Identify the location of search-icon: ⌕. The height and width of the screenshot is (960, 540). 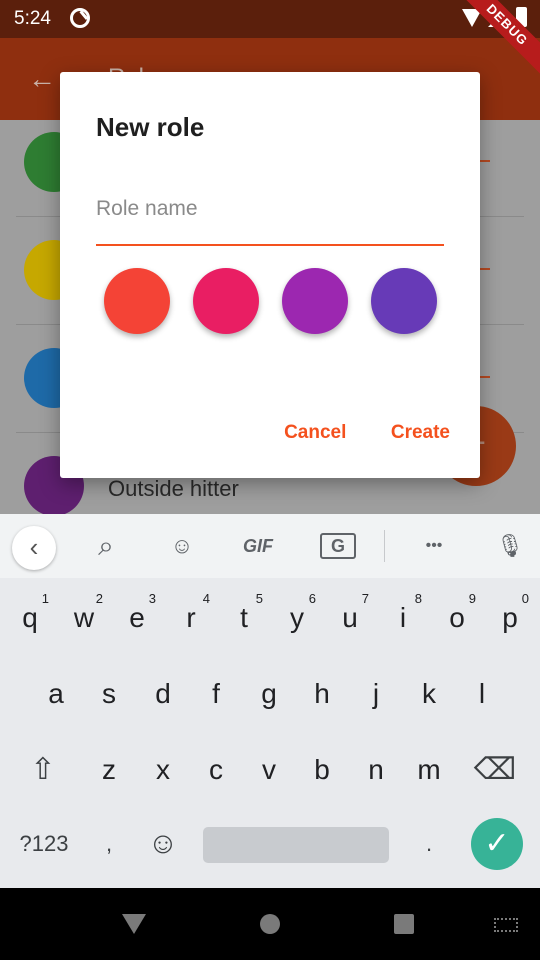
(106, 546).